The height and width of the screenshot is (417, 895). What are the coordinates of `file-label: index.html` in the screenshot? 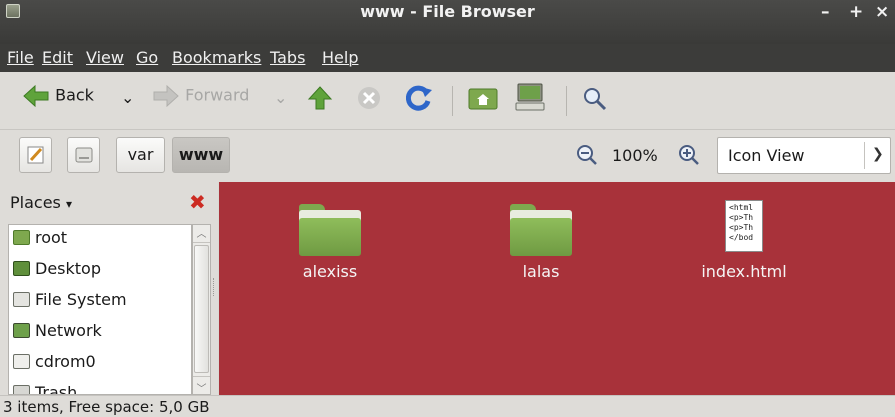 It's located at (744, 271).